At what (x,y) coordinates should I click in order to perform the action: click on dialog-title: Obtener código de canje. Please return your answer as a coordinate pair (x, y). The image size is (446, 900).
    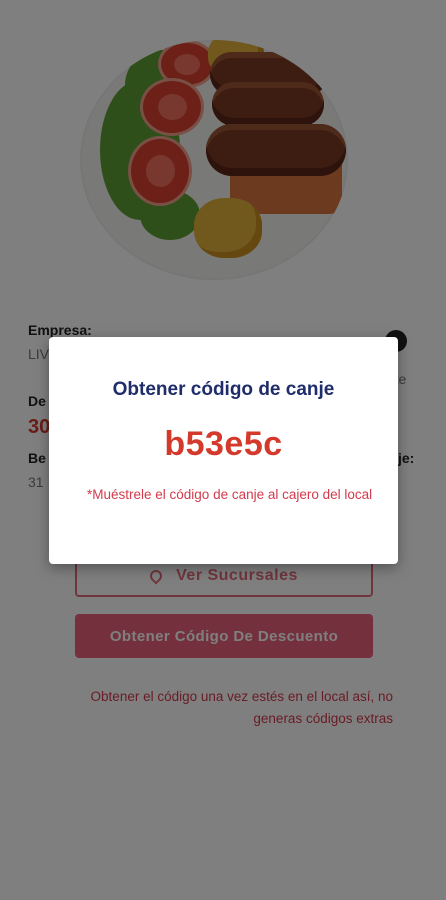
    Looking at the image, I should click on (223, 389).